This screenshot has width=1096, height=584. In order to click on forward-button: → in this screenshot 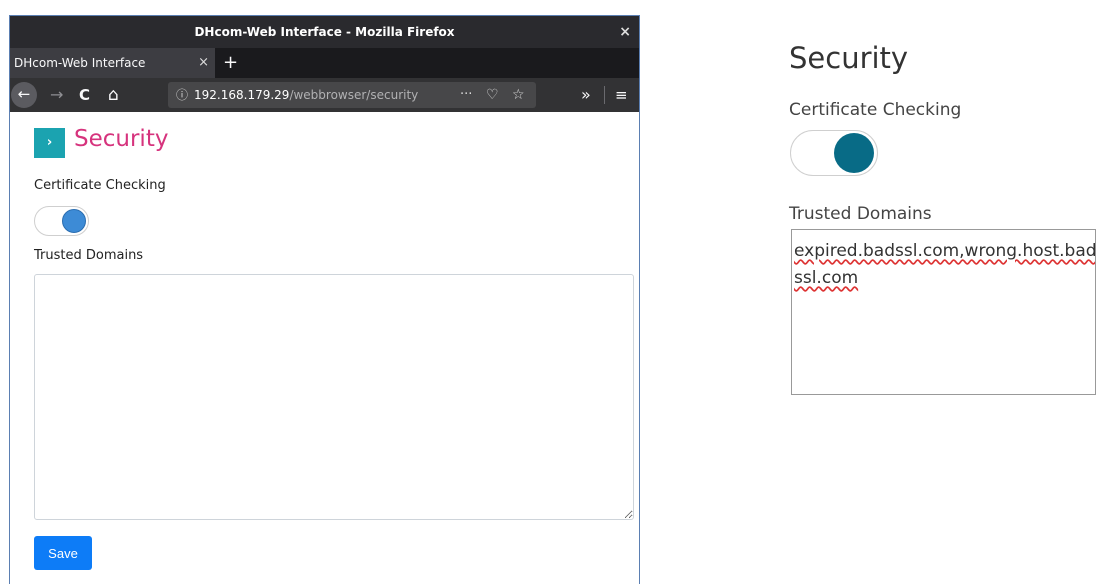, I will do `click(56, 95)`.